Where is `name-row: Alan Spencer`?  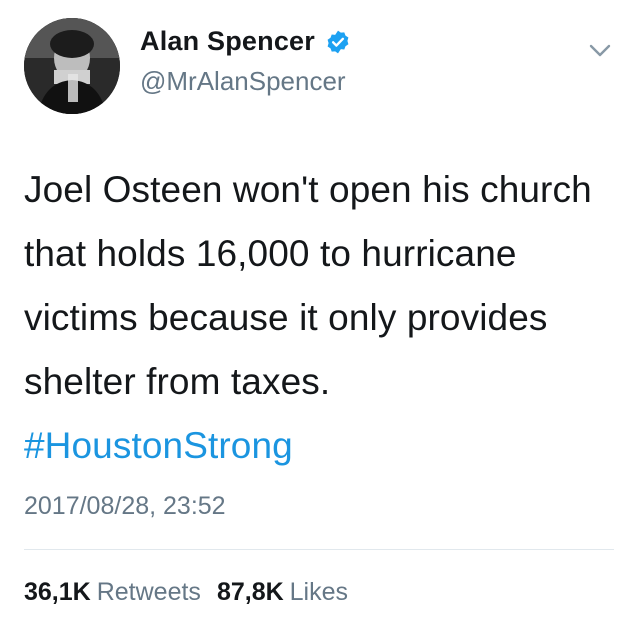 name-row: Alan Spencer is located at coordinates (245, 41).